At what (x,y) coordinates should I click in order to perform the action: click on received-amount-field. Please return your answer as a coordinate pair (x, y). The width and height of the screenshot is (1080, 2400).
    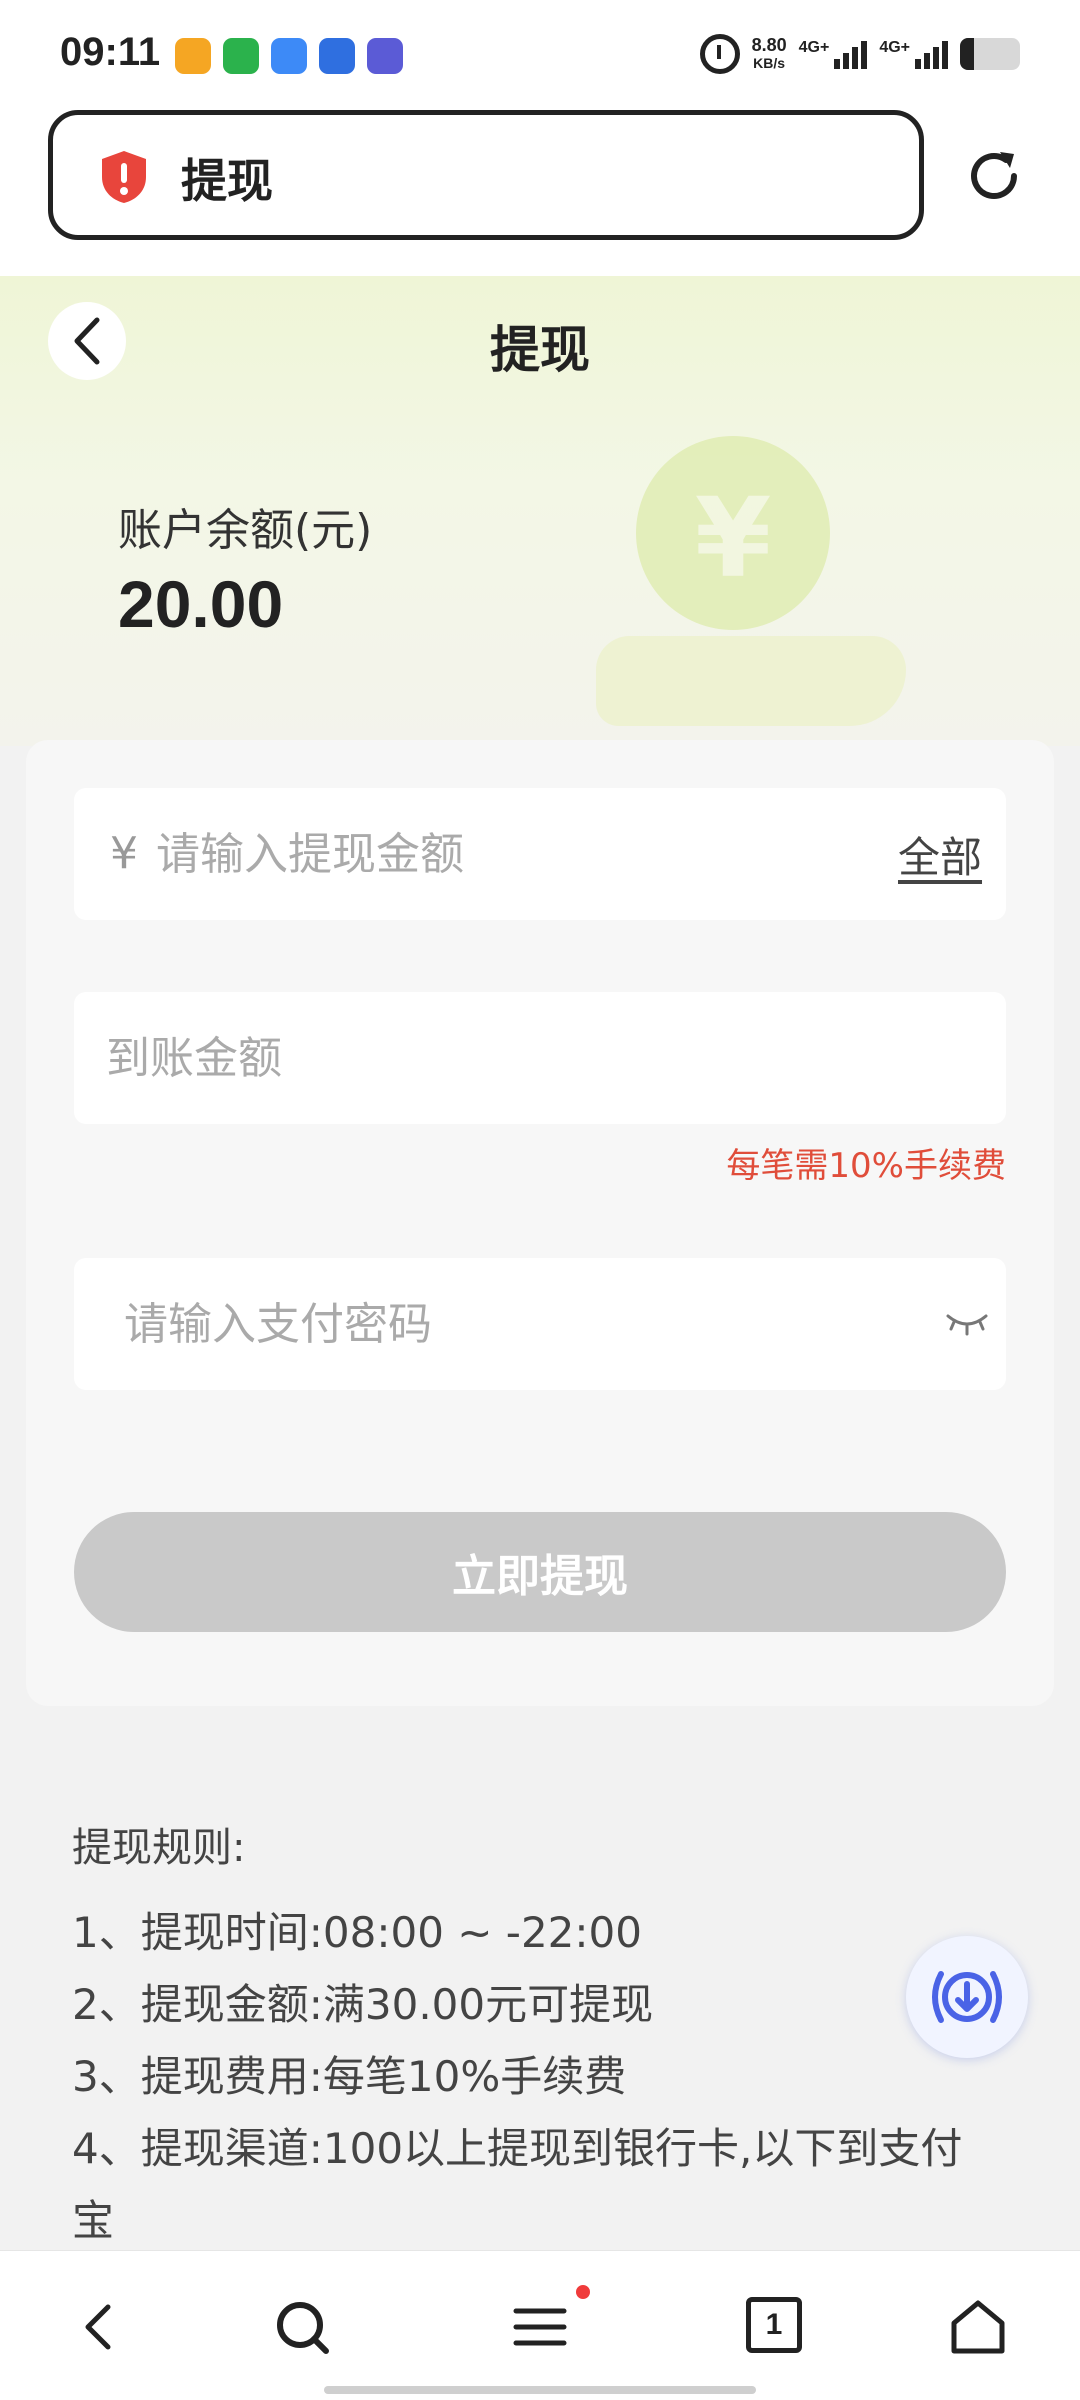
    Looking at the image, I should click on (540, 1058).